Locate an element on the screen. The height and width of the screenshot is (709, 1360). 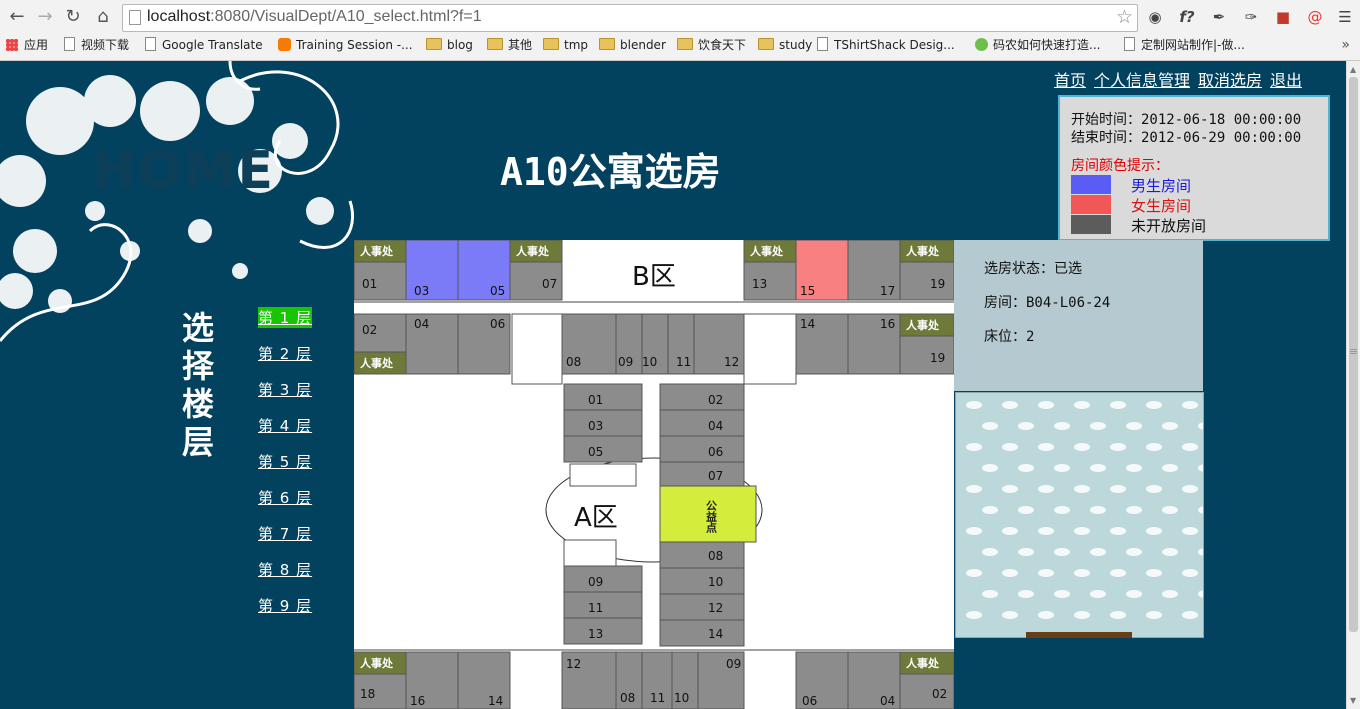
room-number: 02 is located at coordinates (715, 400).